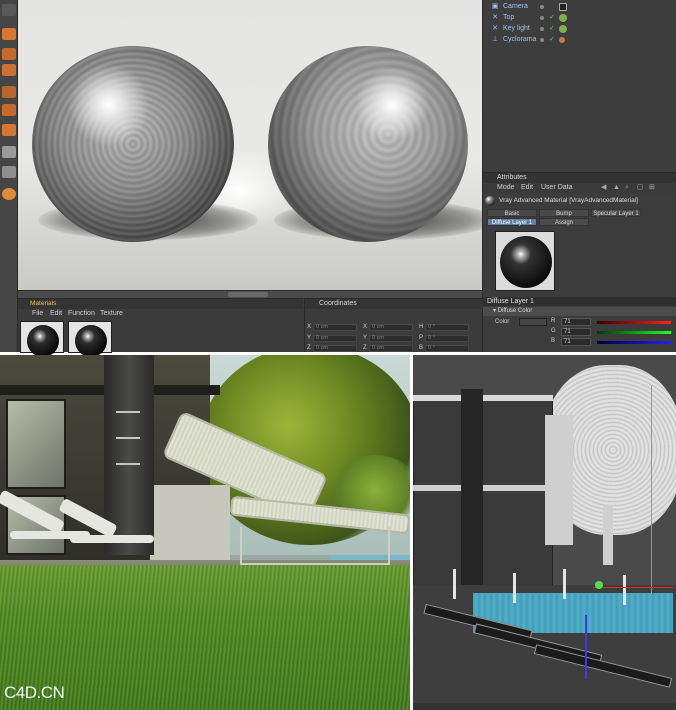 This screenshot has width=676, height=710. I want to click on tab-specular-layer-1: Specular Layer 1, so click(616, 213).